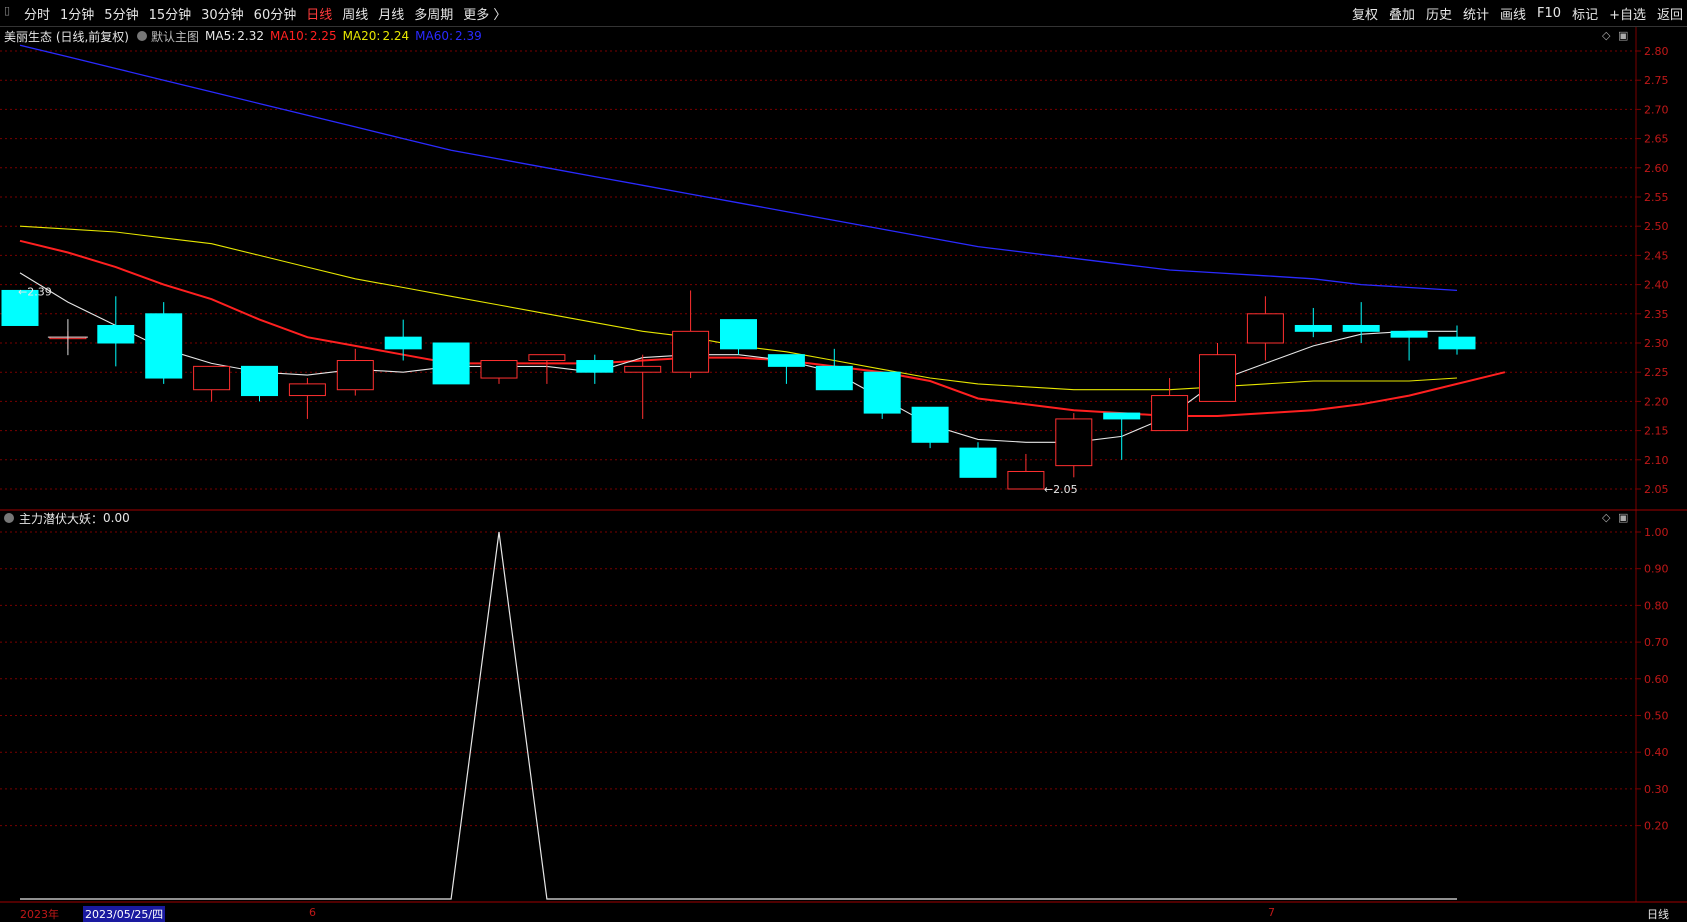  I want to click on indicator-tick-label: 1.00, so click(1656, 532).